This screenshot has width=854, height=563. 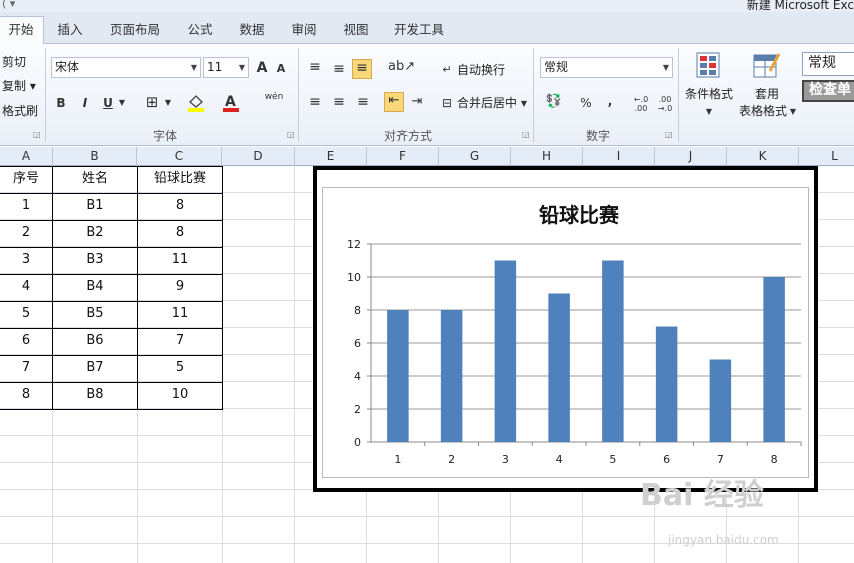 What do you see at coordinates (108, 103) in the screenshot?
I see `underline-button: U` at bounding box center [108, 103].